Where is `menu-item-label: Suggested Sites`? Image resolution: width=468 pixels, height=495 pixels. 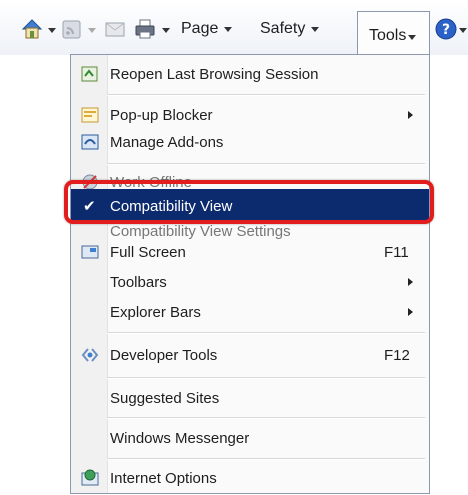
menu-item-label: Suggested Sites is located at coordinates (165, 398).